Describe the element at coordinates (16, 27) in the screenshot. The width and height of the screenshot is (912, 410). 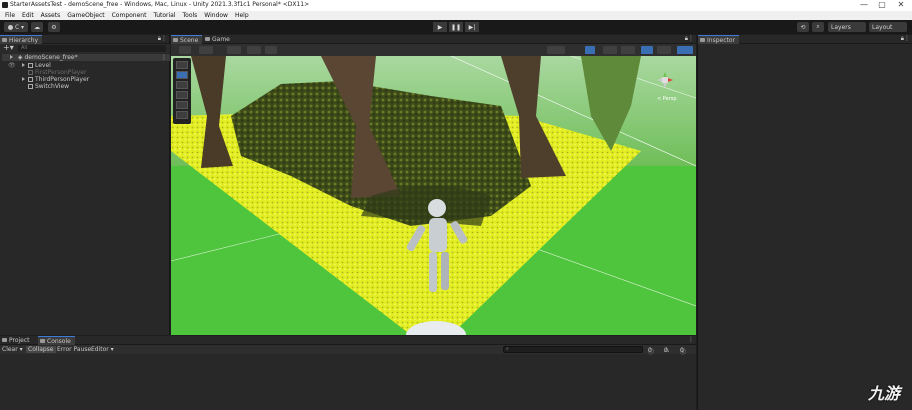
I see `account-button: C ▾` at that location.